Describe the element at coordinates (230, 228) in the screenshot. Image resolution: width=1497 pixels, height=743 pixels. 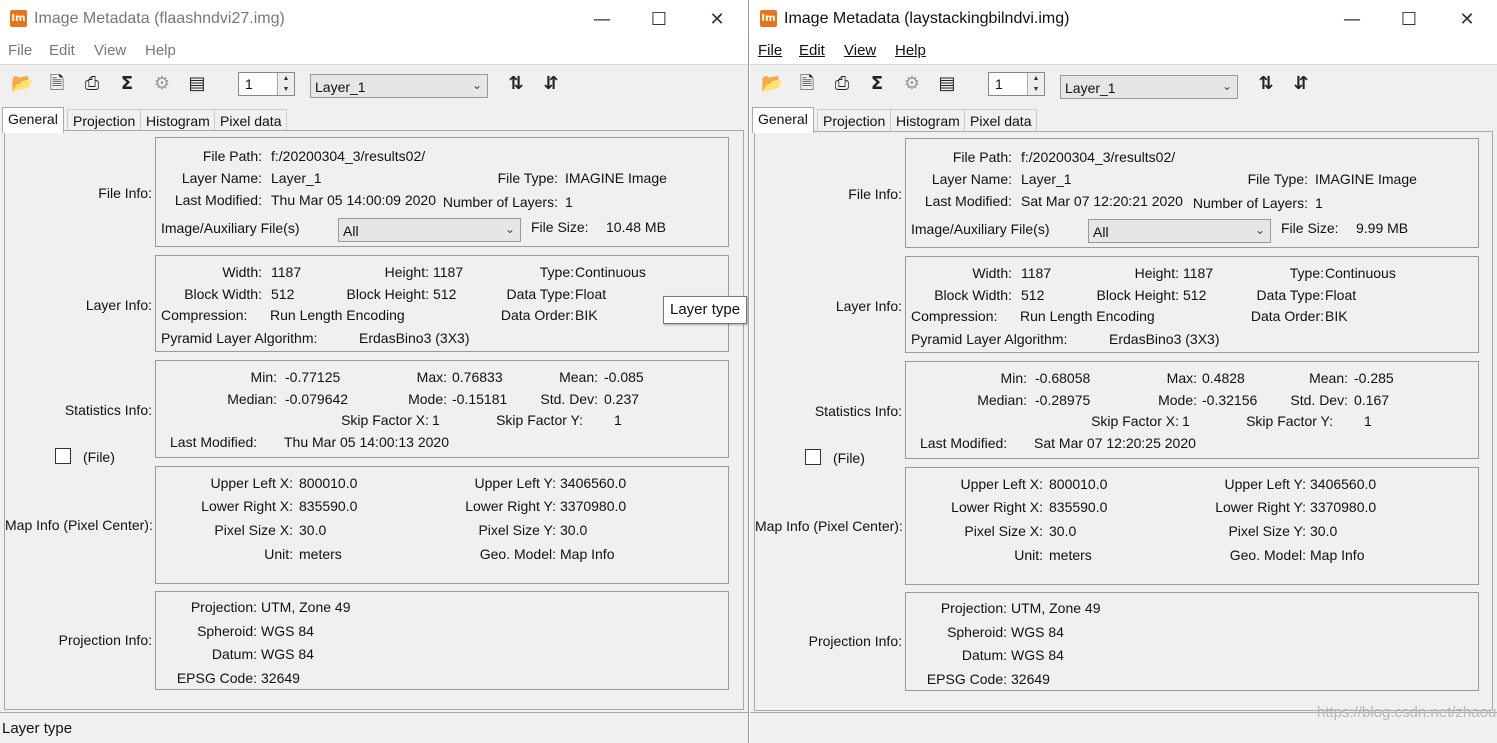
I see `aux-files-label: Image/Auxiliary File(s)` at that location.